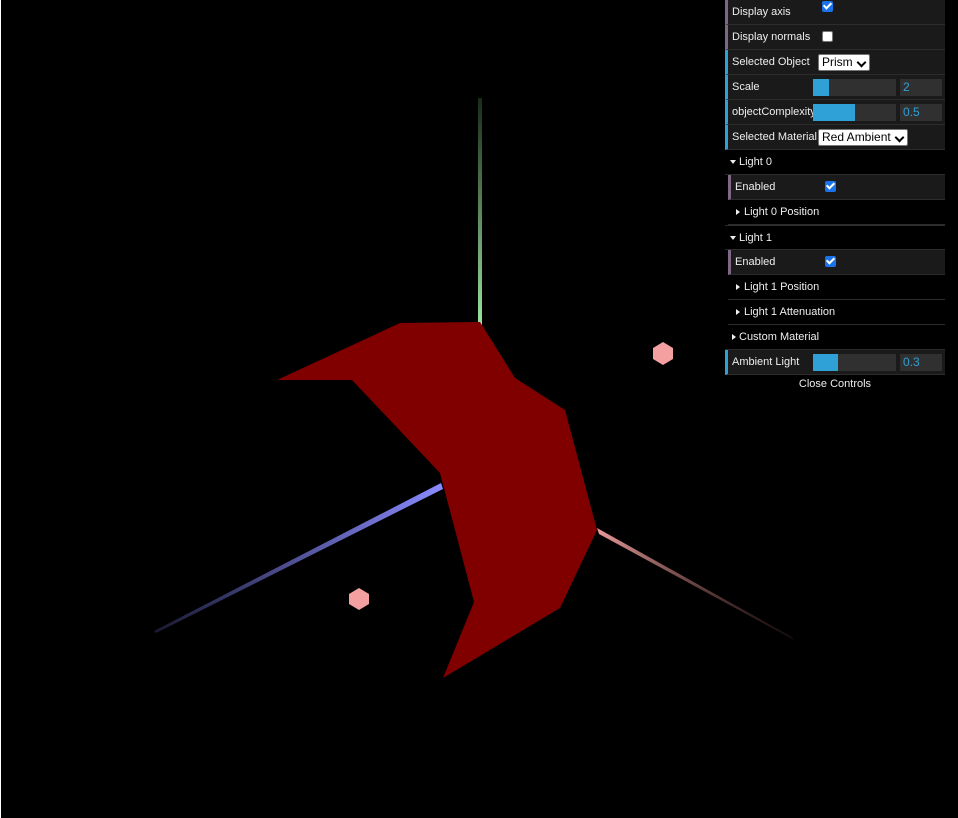  I want to click on selected-material-row: Selected Material Red Ambient, so click(835, 137).